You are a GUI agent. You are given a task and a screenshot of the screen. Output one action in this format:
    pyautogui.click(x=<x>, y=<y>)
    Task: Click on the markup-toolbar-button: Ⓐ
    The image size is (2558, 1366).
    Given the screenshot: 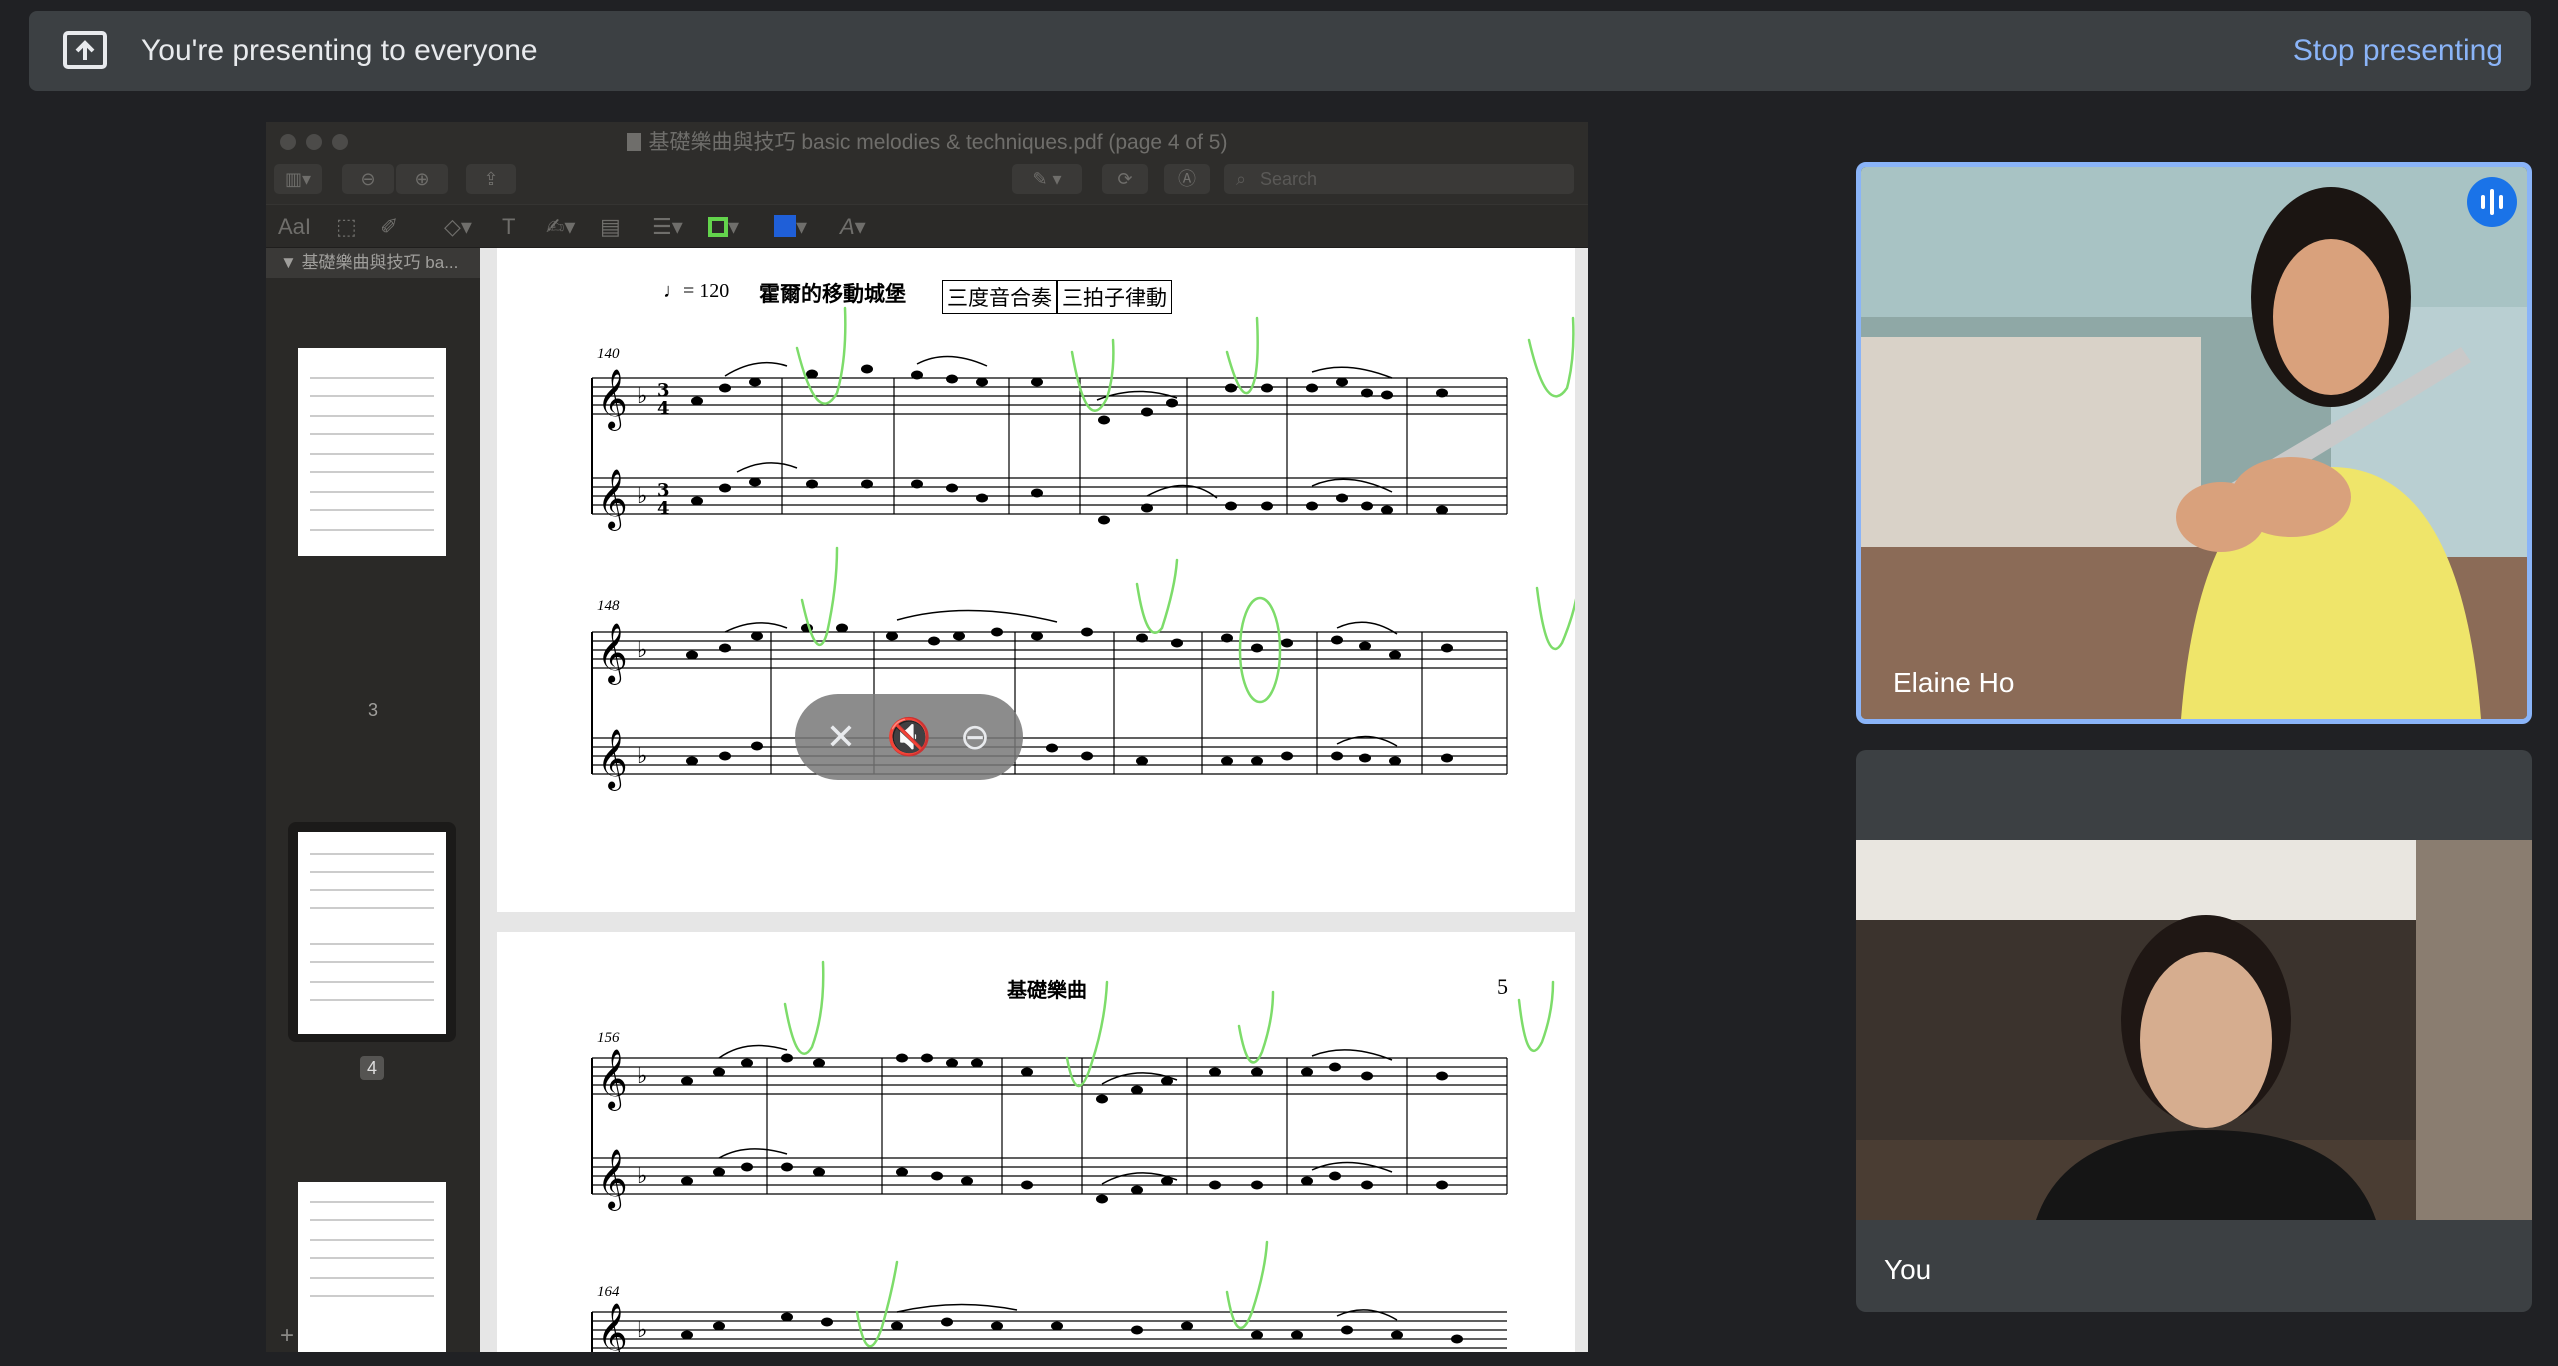 What is the action you would take?
    pyautogui.click(x=1187, y=179)
    